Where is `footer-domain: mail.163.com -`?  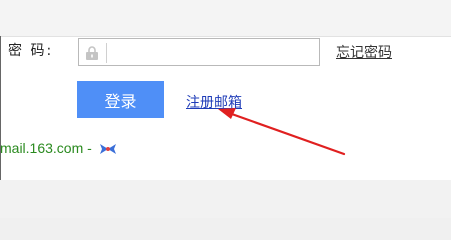
footer-domain: mail.163.com - is located at coordinates (59, 148).